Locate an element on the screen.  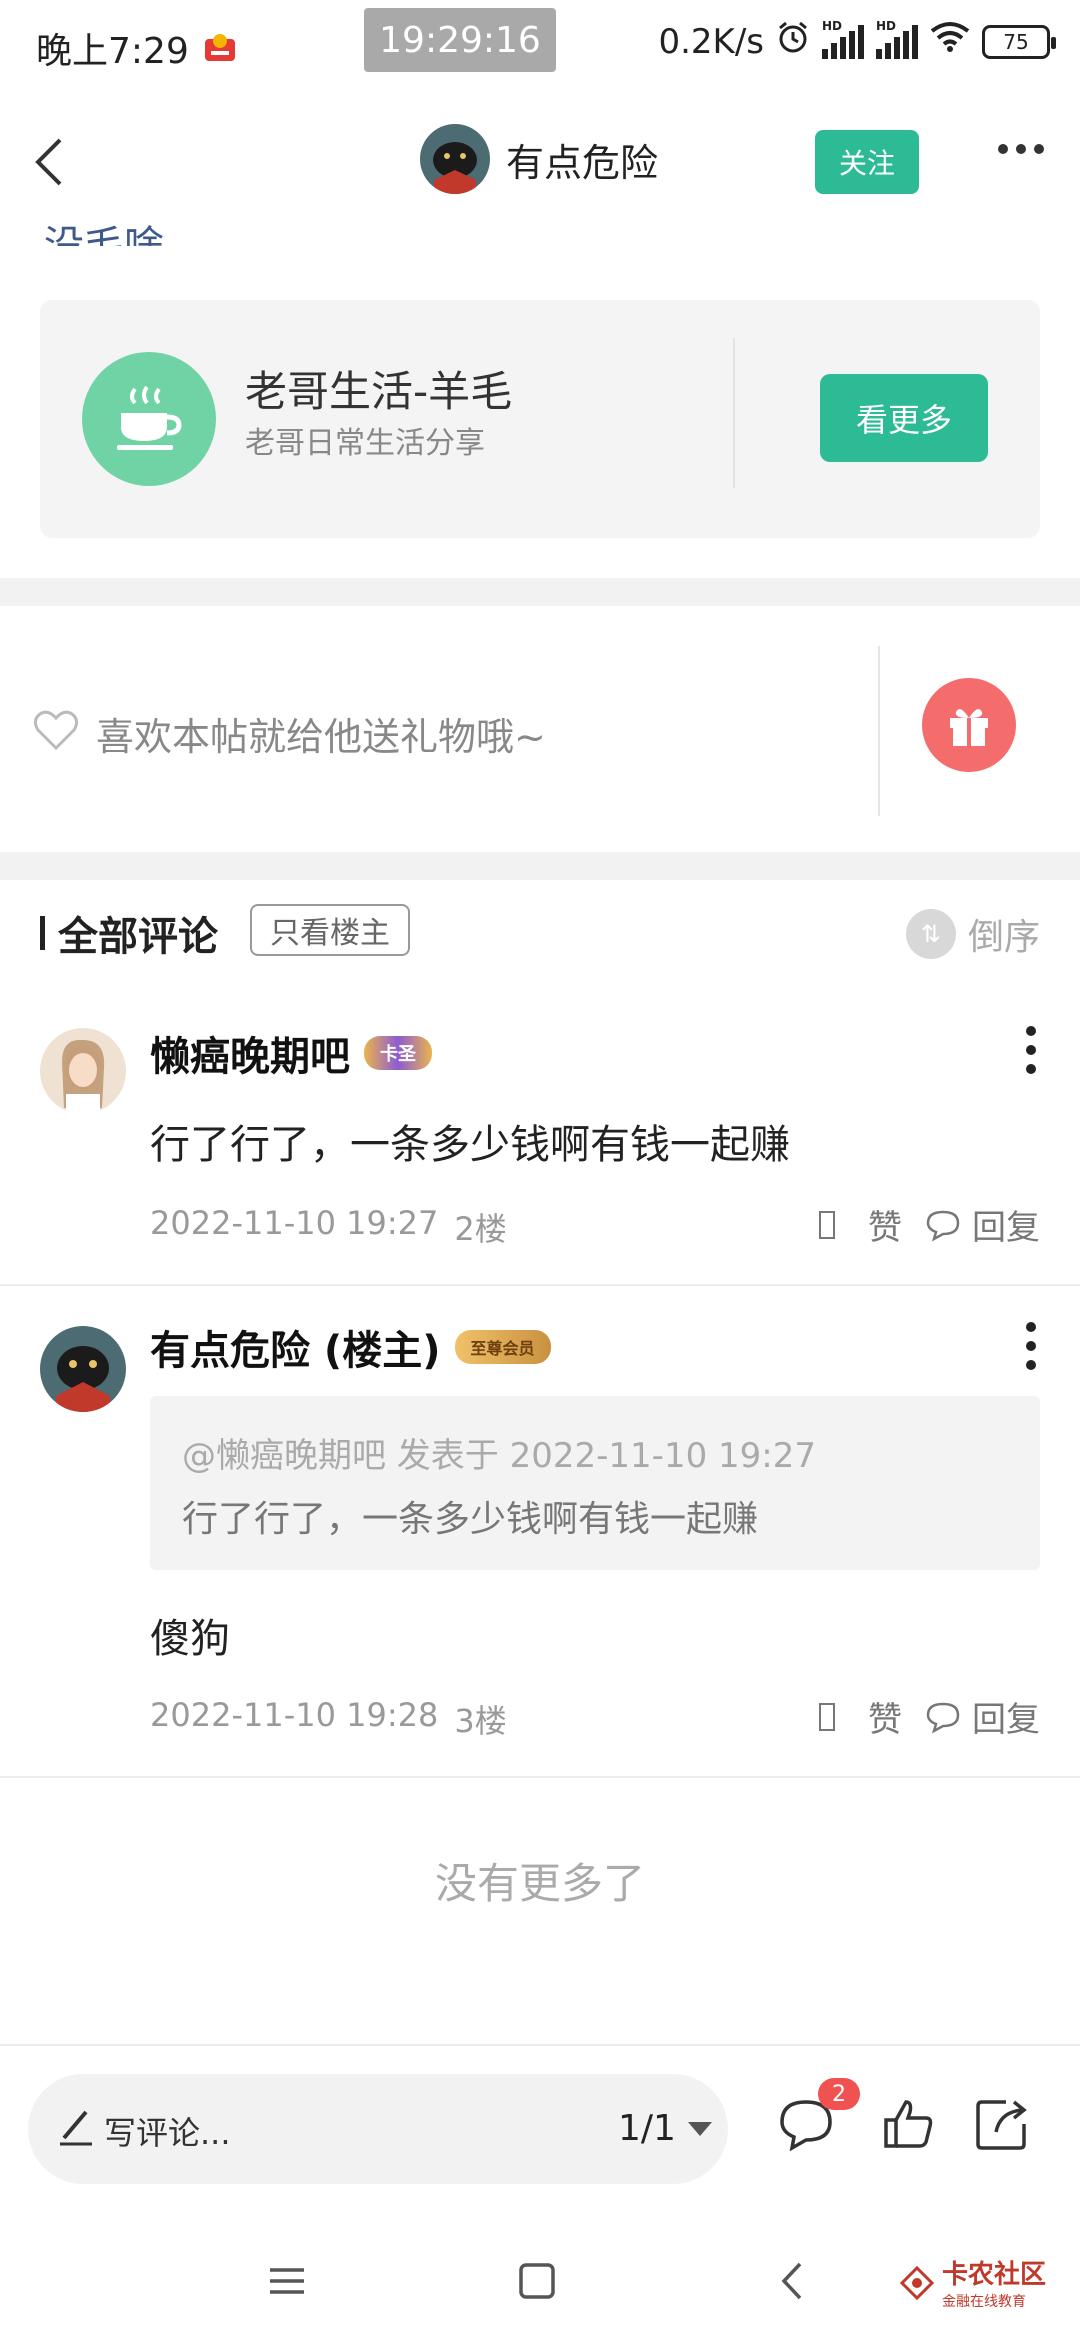
comment-meta: 2022-11-10 19:28 3楼 is located at coordinates (328, 1719).